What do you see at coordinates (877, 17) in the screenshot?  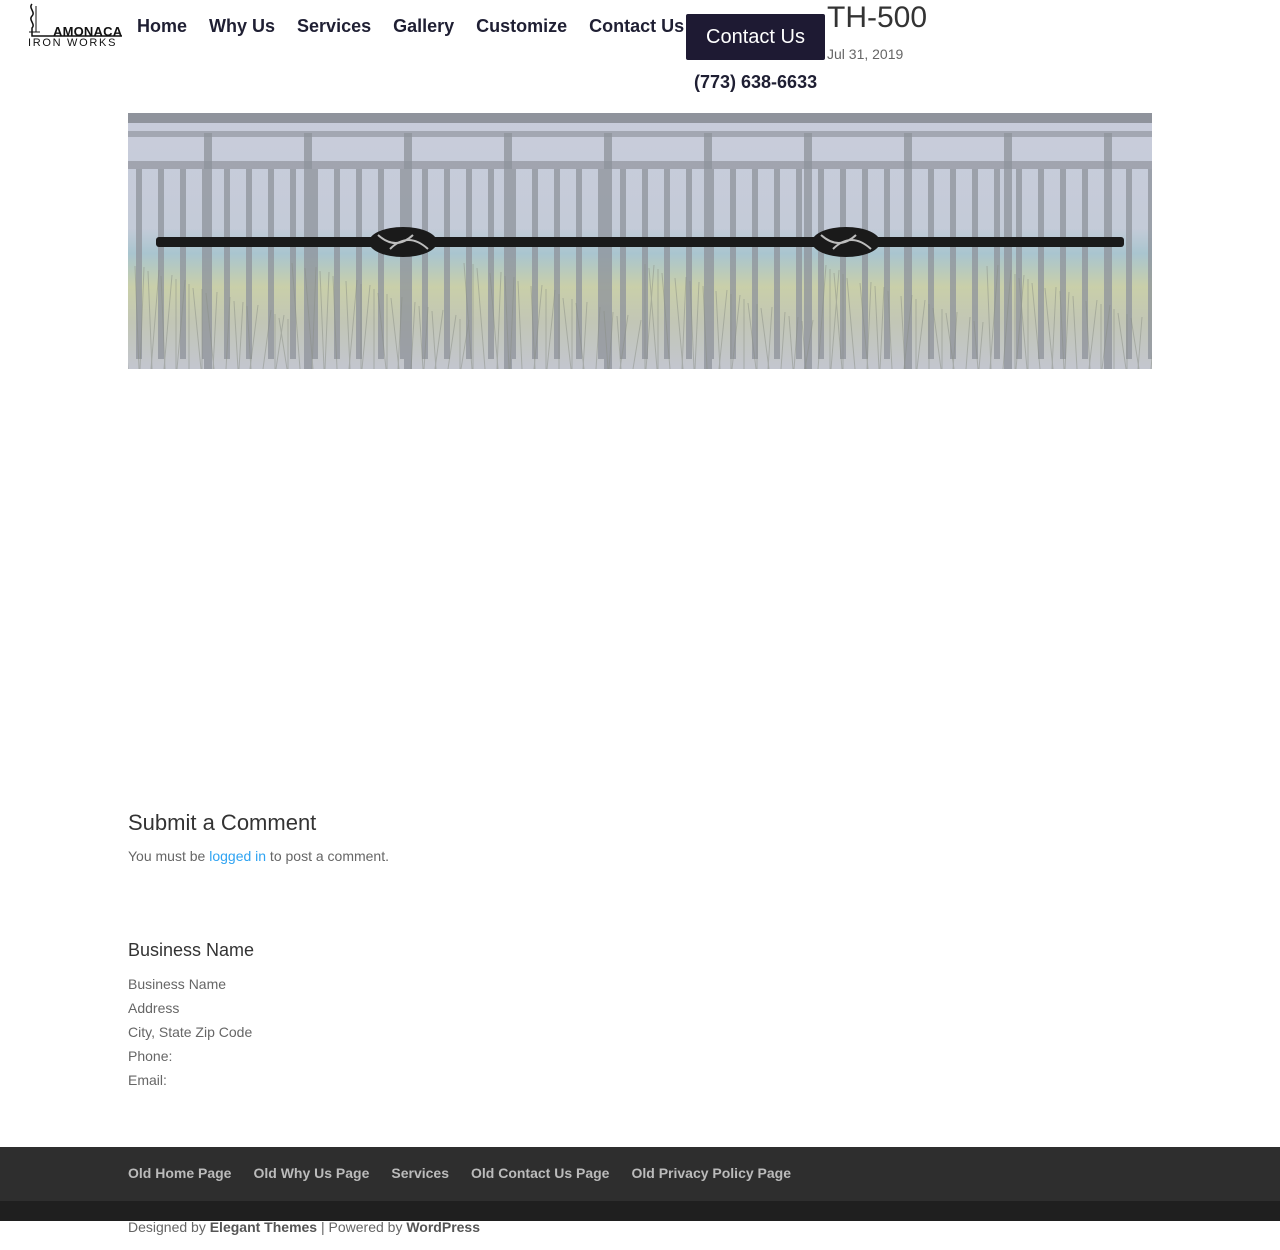 I see `post-title: TH-500` at bounding box center [877, 17].